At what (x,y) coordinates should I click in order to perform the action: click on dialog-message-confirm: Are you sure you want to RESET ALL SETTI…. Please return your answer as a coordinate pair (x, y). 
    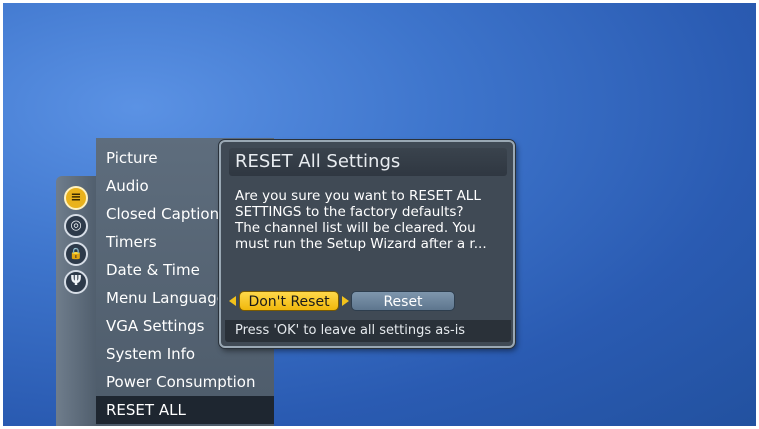
    Looking at the image, I should click on (358, 204).